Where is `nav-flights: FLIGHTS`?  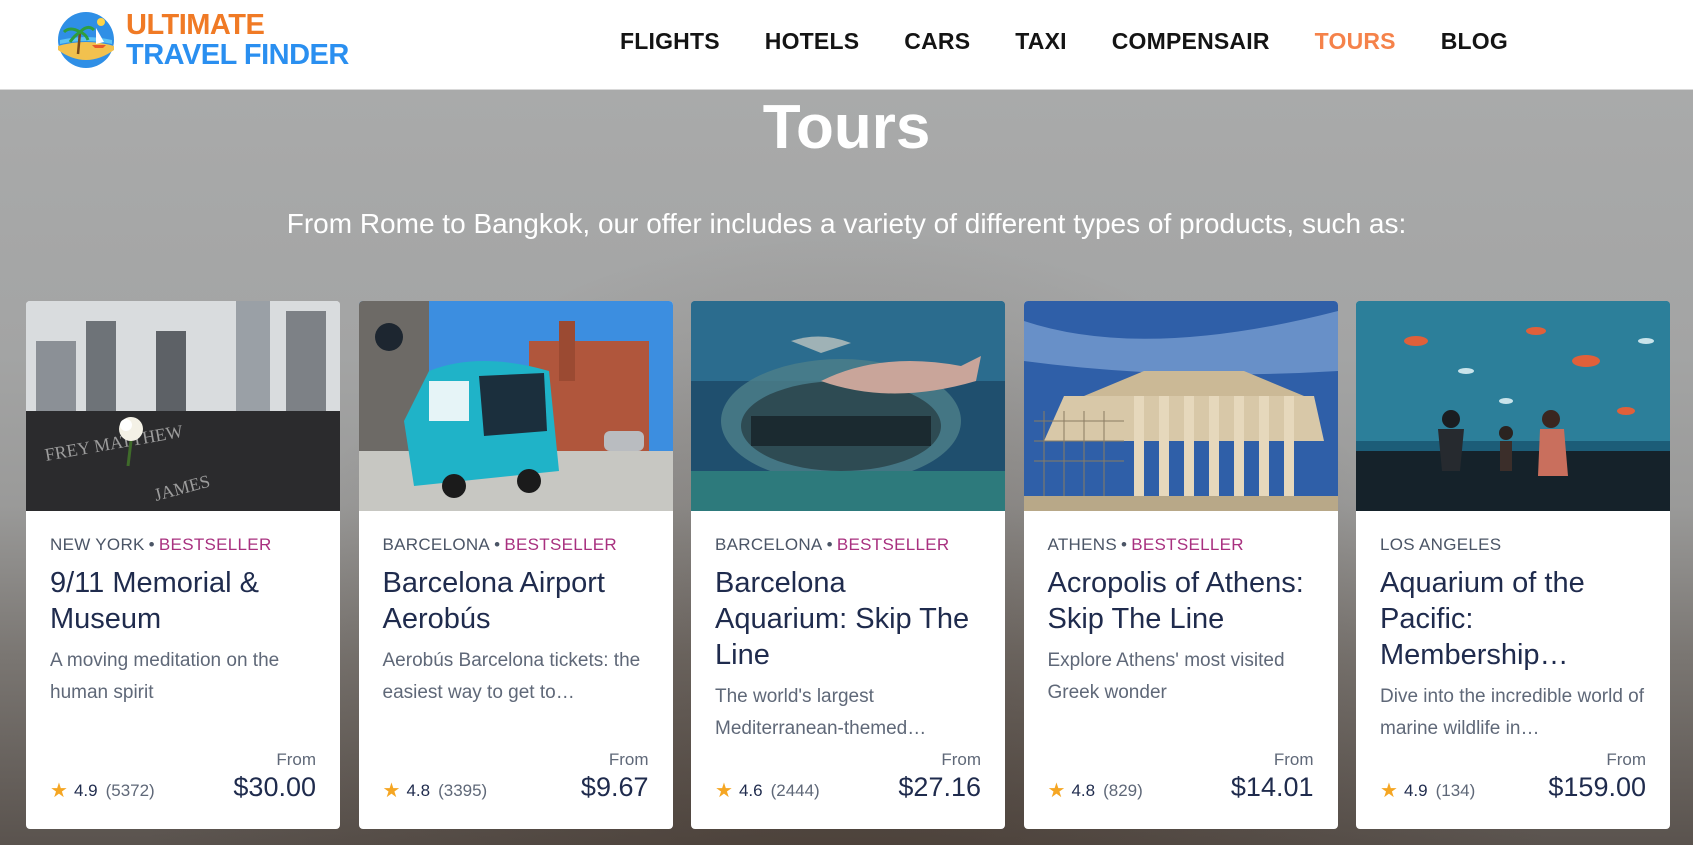 nav-flights: FLIGHTS is located at coordinates (670, 41).